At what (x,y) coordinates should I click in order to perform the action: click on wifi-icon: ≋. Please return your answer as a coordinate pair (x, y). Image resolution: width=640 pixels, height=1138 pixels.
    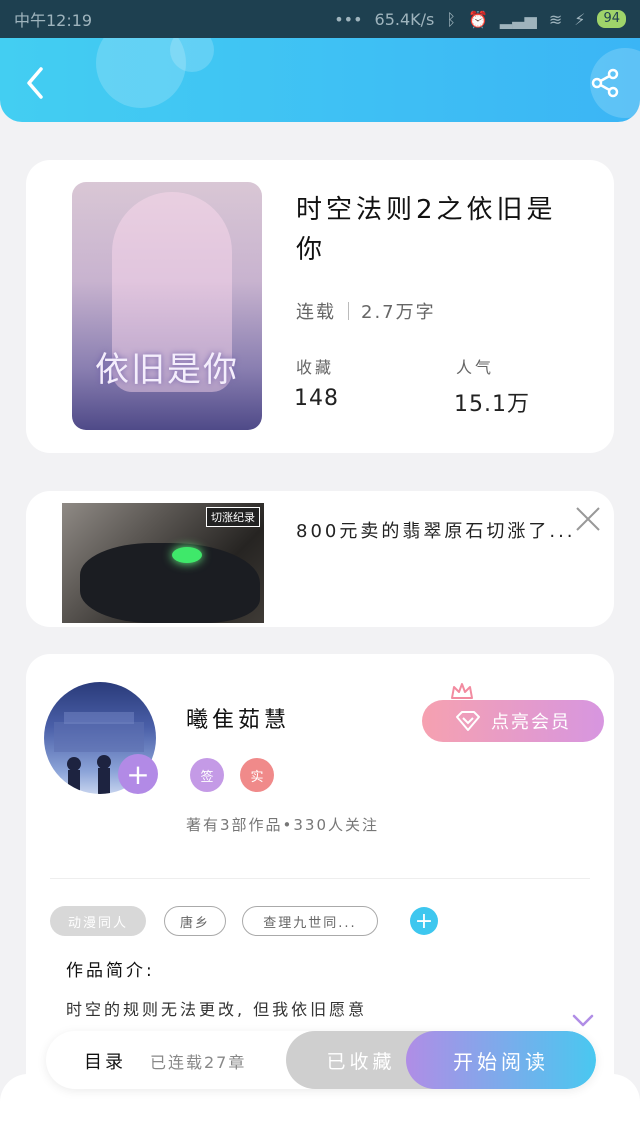
    Looking at the image, I should click on (555, 19).